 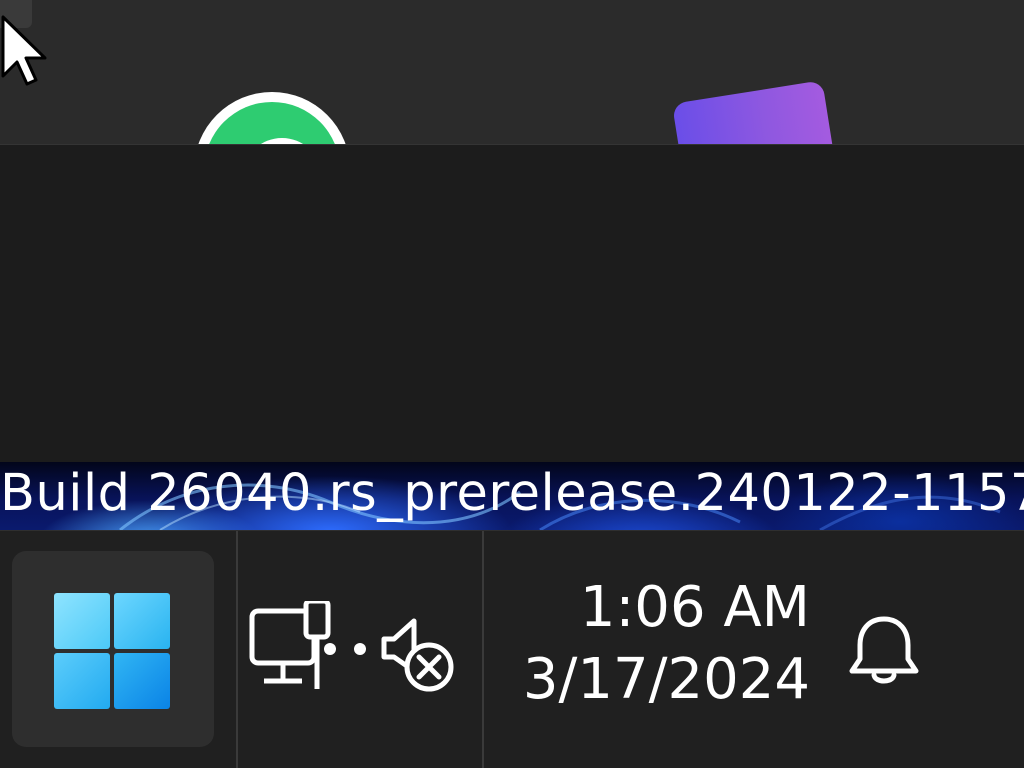 I want to click on bell-icon, so click(x=884, y=650).